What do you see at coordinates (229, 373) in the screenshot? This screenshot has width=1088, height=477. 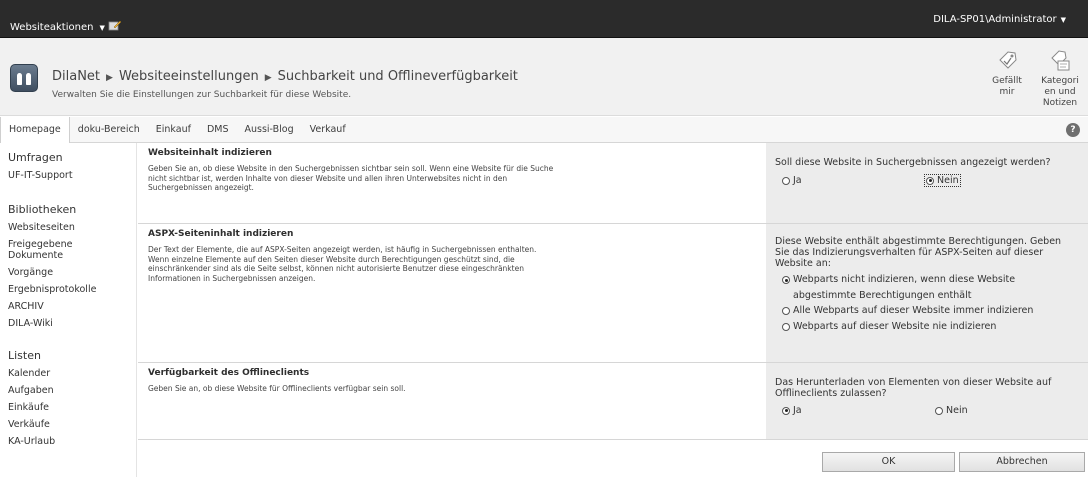 I see `section-heading: Verfügbarkeit des Offlineclients` at bounding box center [229, 373].